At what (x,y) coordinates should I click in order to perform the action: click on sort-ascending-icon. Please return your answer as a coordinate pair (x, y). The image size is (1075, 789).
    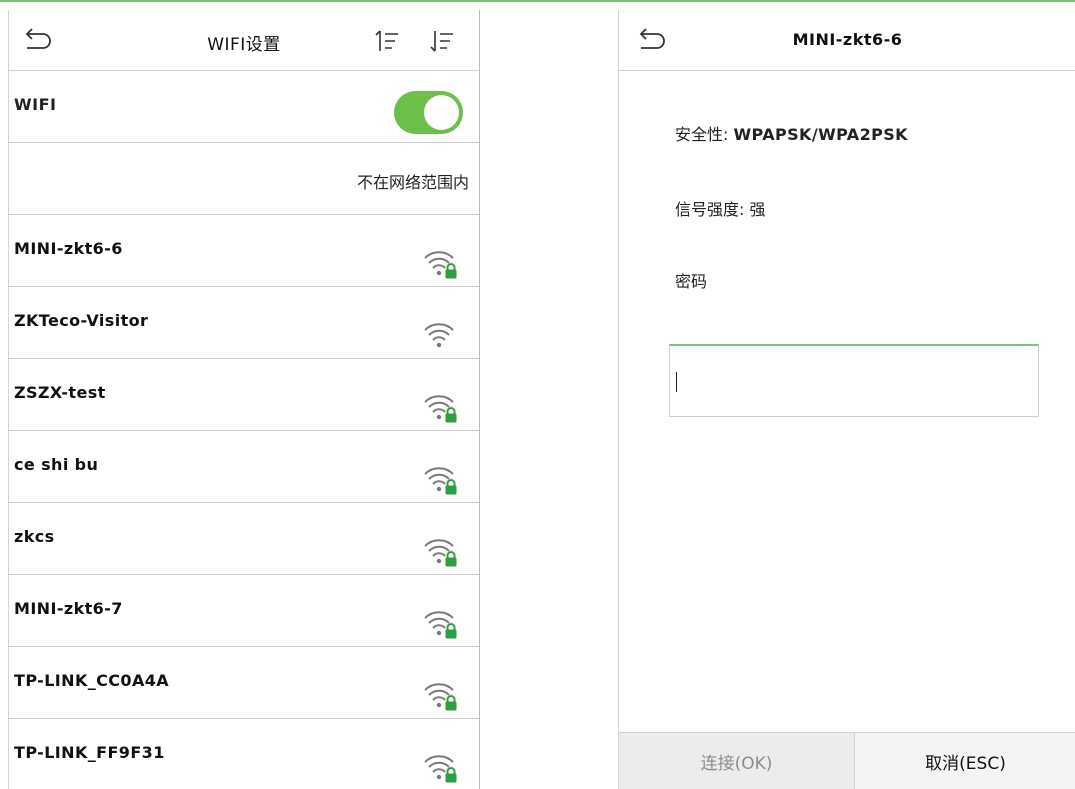
    Looking at the image, I should click on (389, 41).